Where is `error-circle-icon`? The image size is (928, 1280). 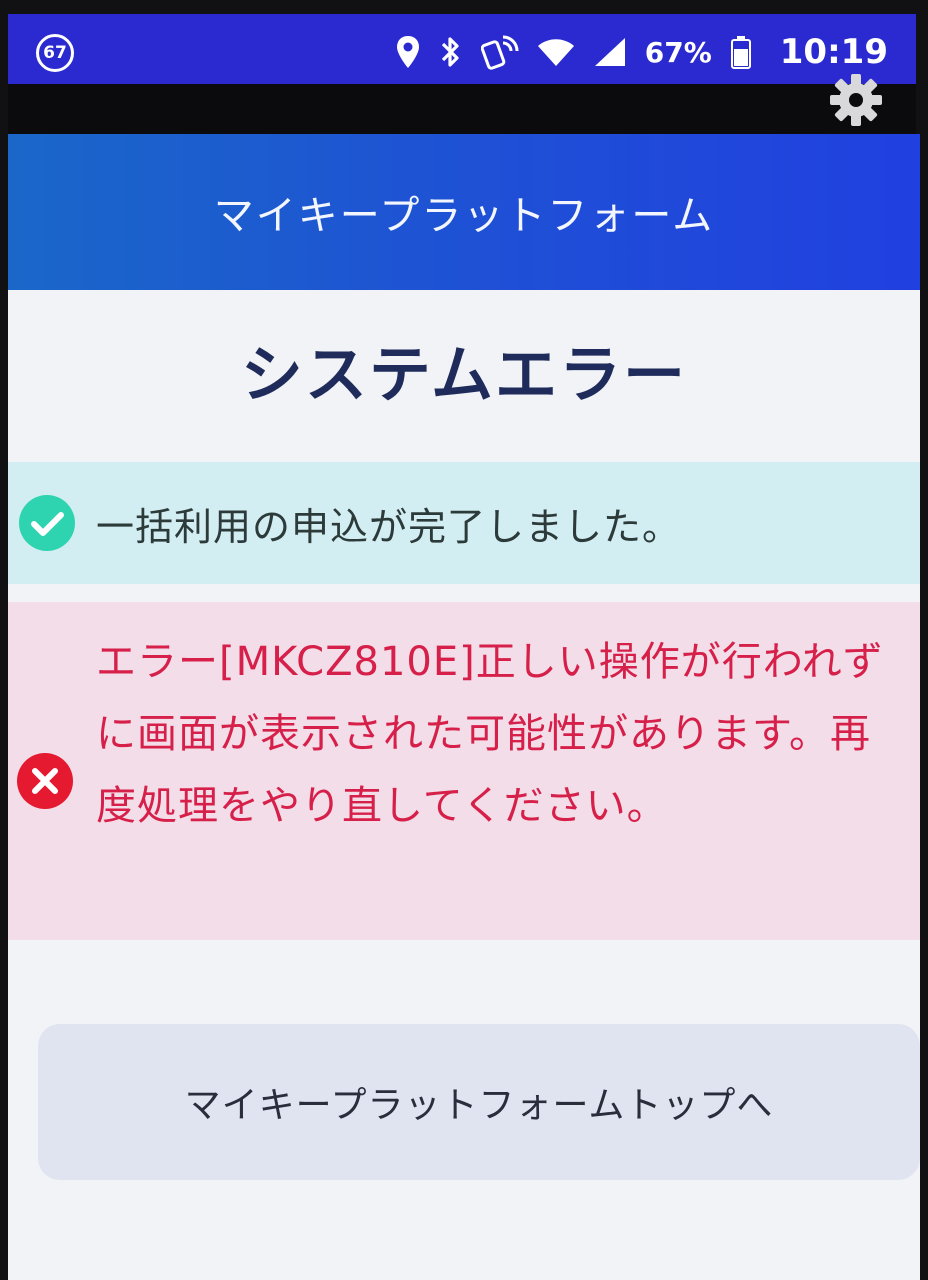
error-circle-icon is located at coordinates (45, 781).